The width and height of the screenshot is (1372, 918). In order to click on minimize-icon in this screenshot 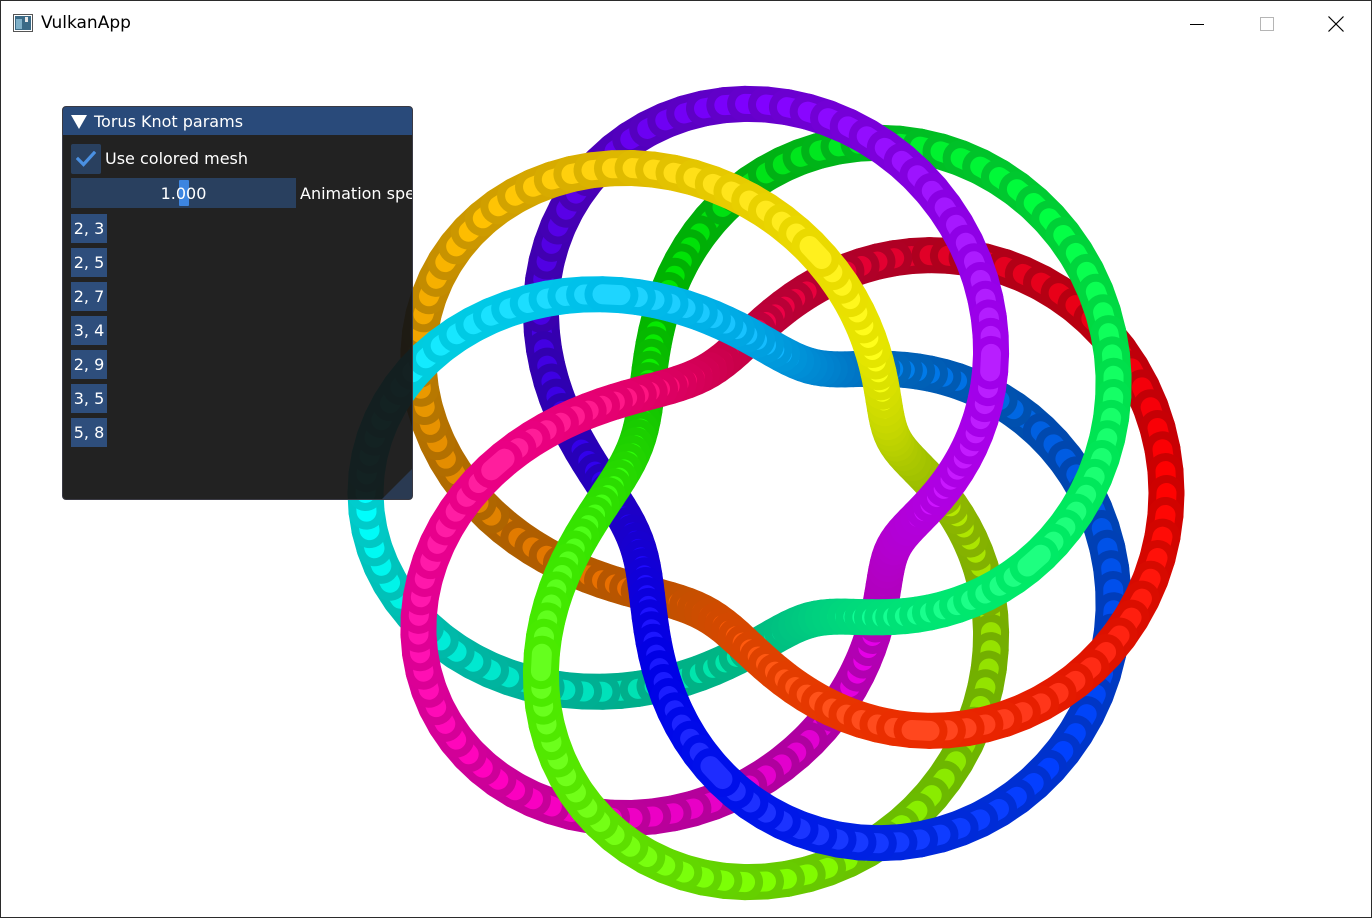, I will do `click(1197, 24)`.